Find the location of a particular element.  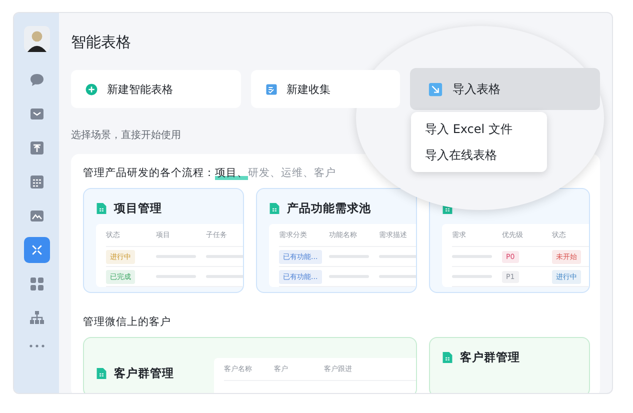

menu-item: 导入 Excel 文件 is located at coordinates (479, 129).